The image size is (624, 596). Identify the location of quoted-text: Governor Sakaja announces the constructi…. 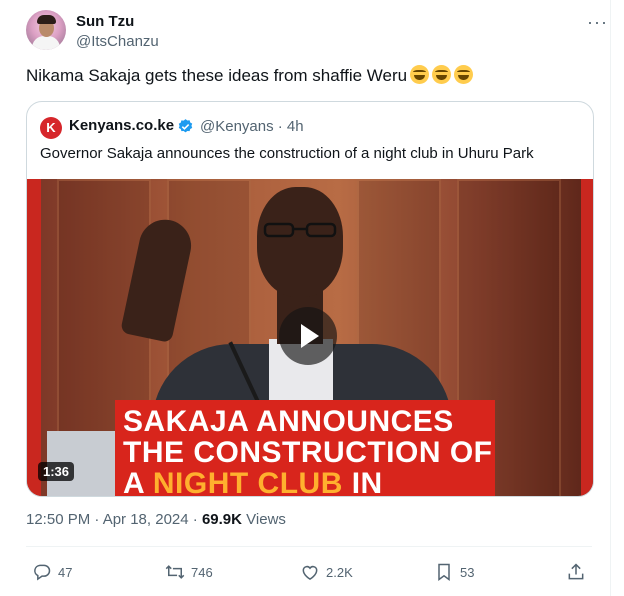
(287, 153).